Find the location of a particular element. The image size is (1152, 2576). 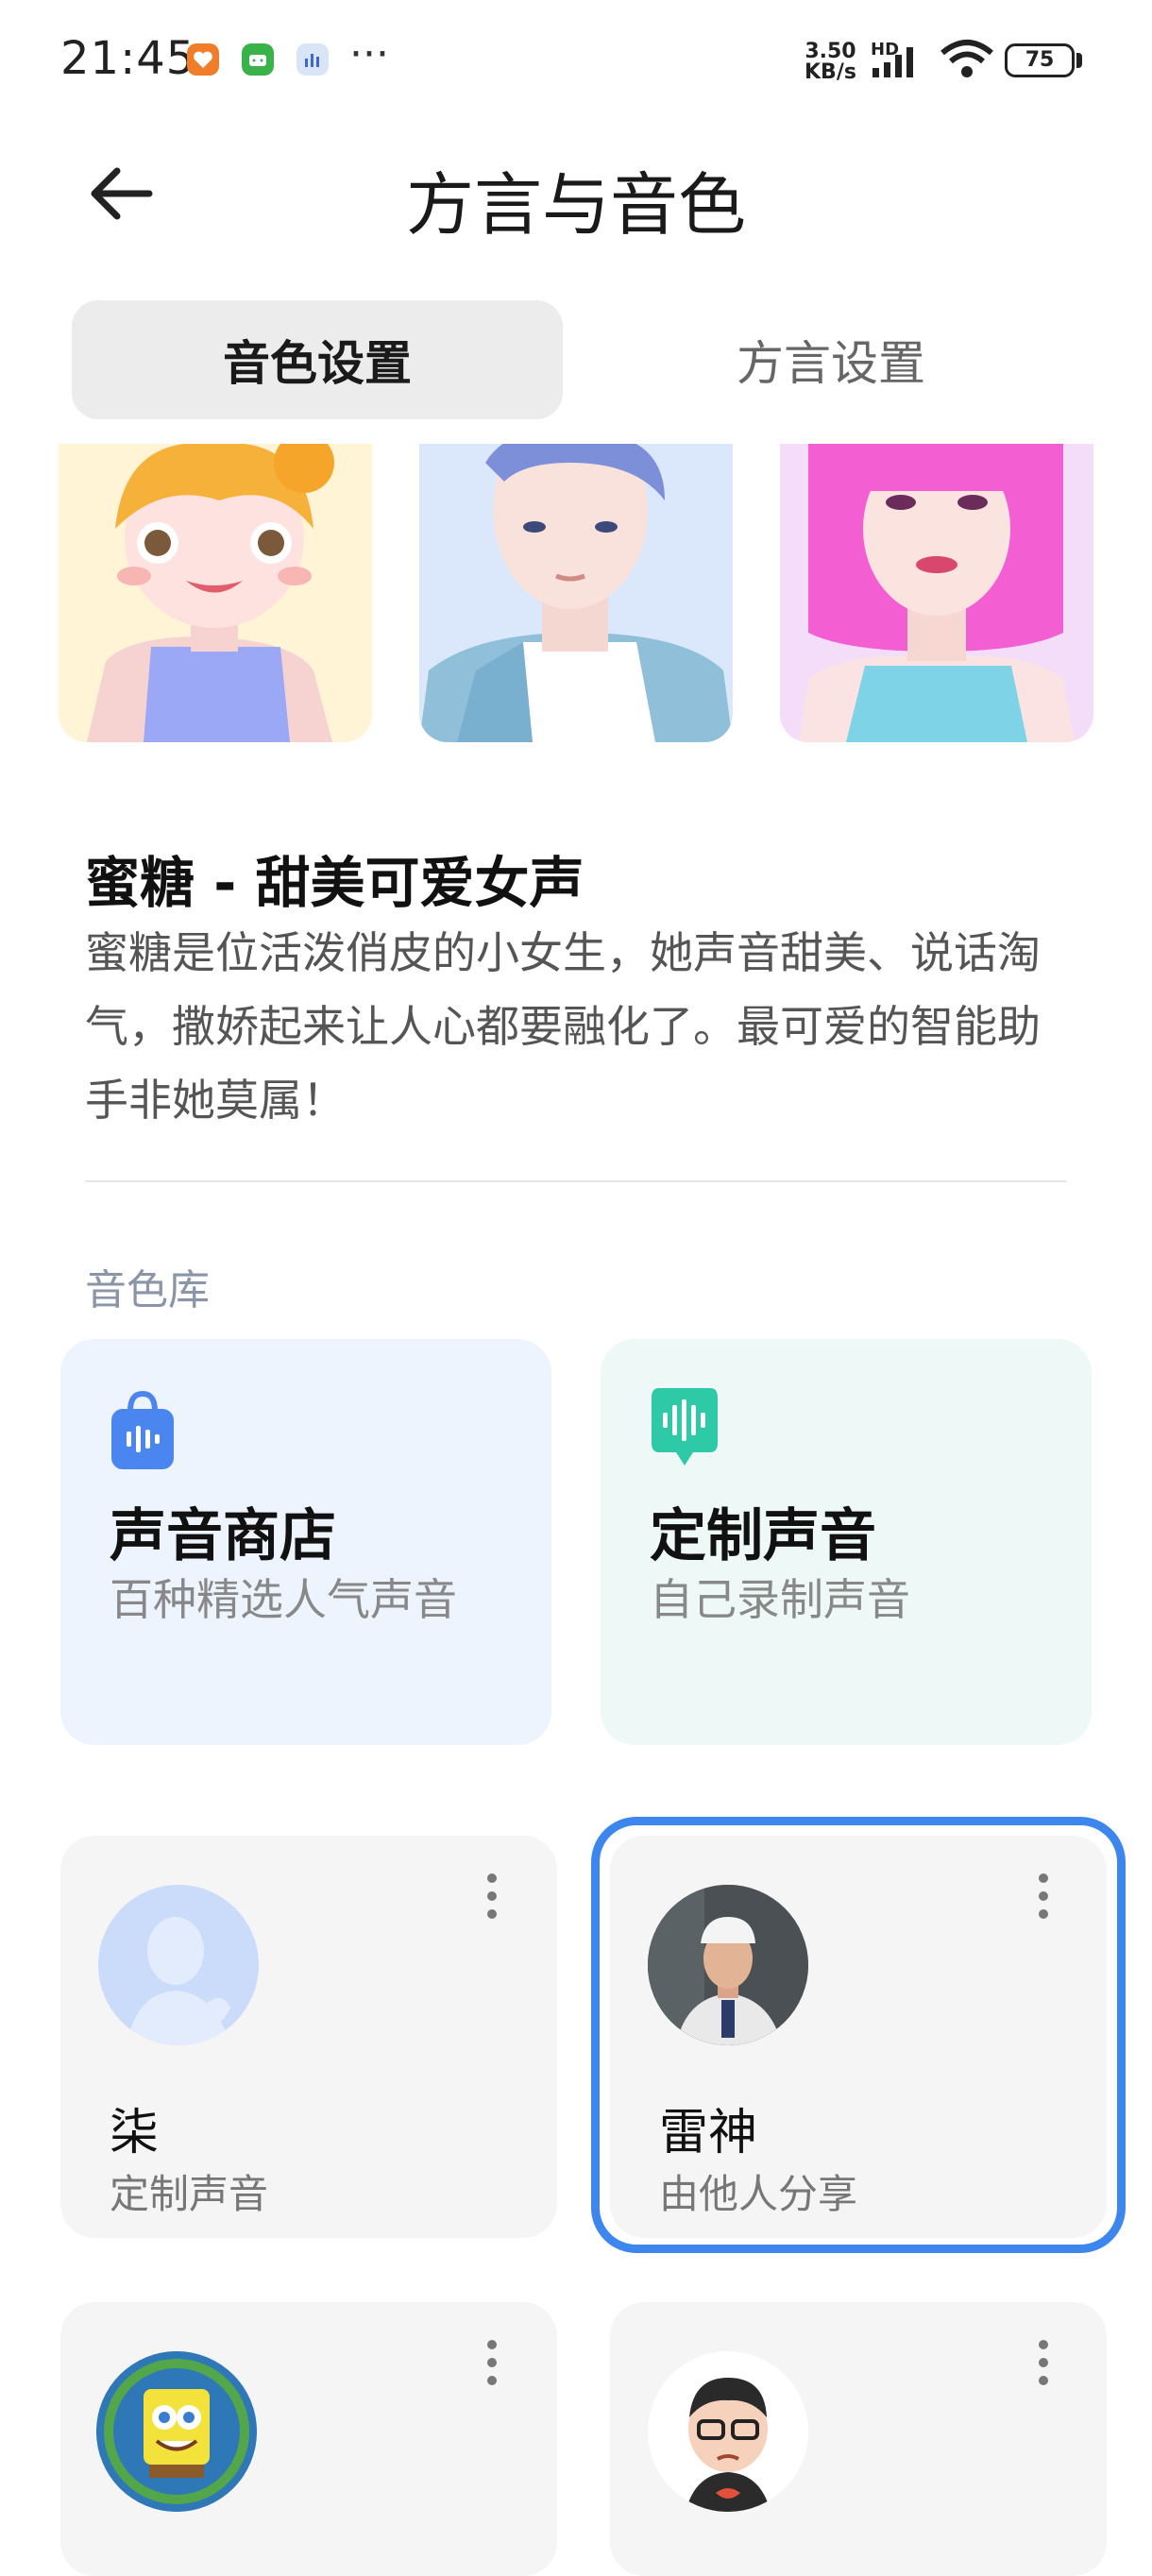

current-voice-title: 蜜糖 - 甜美可爱女声 is located at coordinates (334, 883).